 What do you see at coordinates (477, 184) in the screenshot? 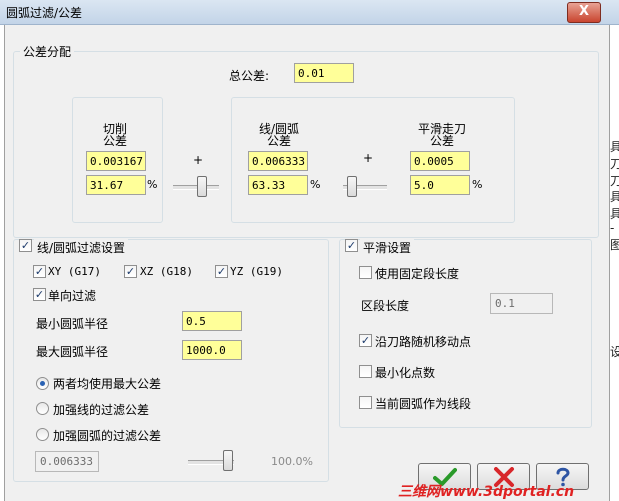
I see `smooth-percent-sign: %` at bounding box center [477, 184].